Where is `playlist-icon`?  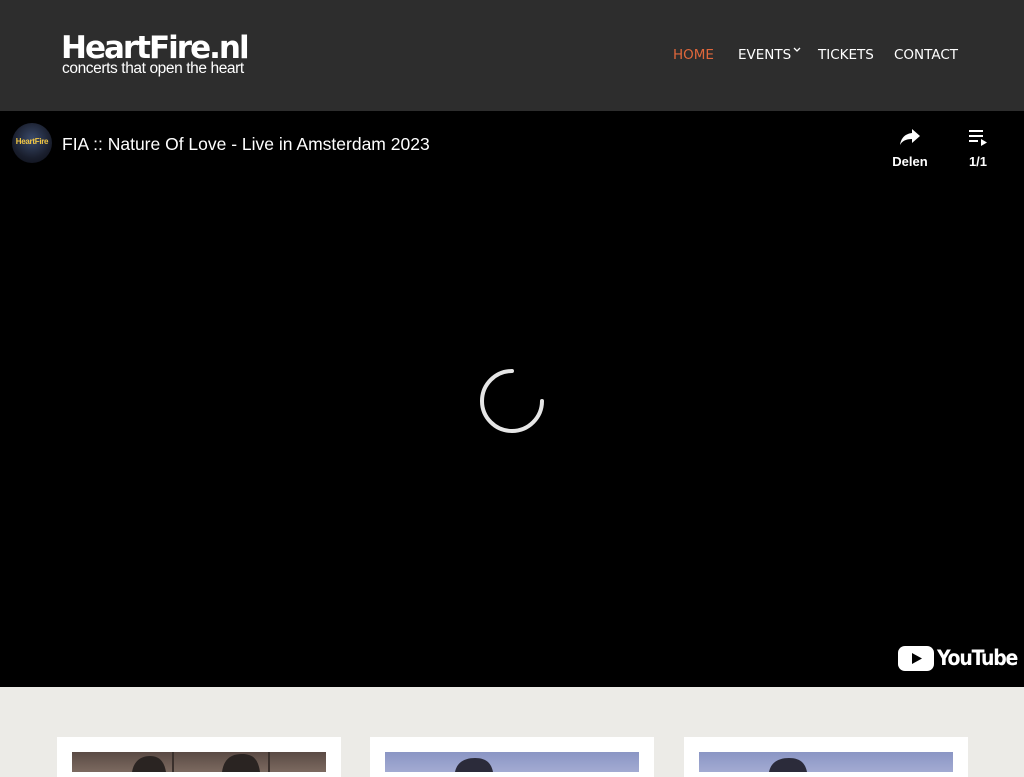
playlist-icon is located at coordinates (978, 138).